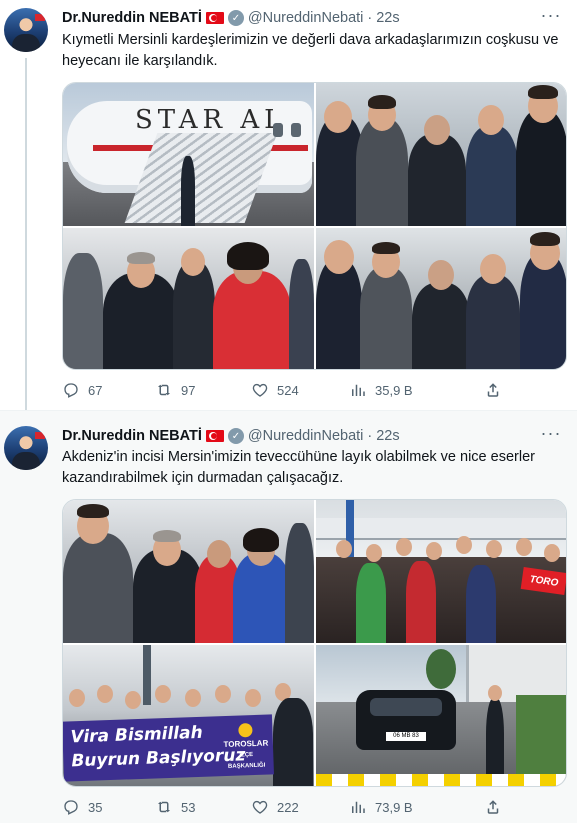 Image resolution: width=577 pixels, height=823 pixels. What do you see at coordinates (188, 154) in the screenshot?
I see `photo-airplane-arrival: STAR AL` at bounding box center [188, 154].